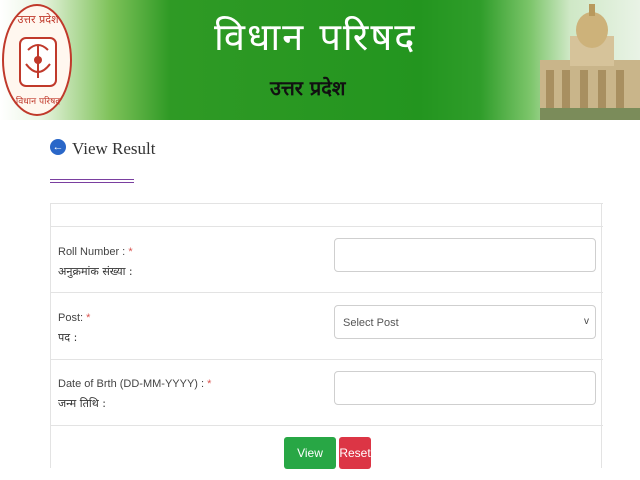 The image size is (640, 480). I want to click on post-select: Select Post v, so click(465, 322).